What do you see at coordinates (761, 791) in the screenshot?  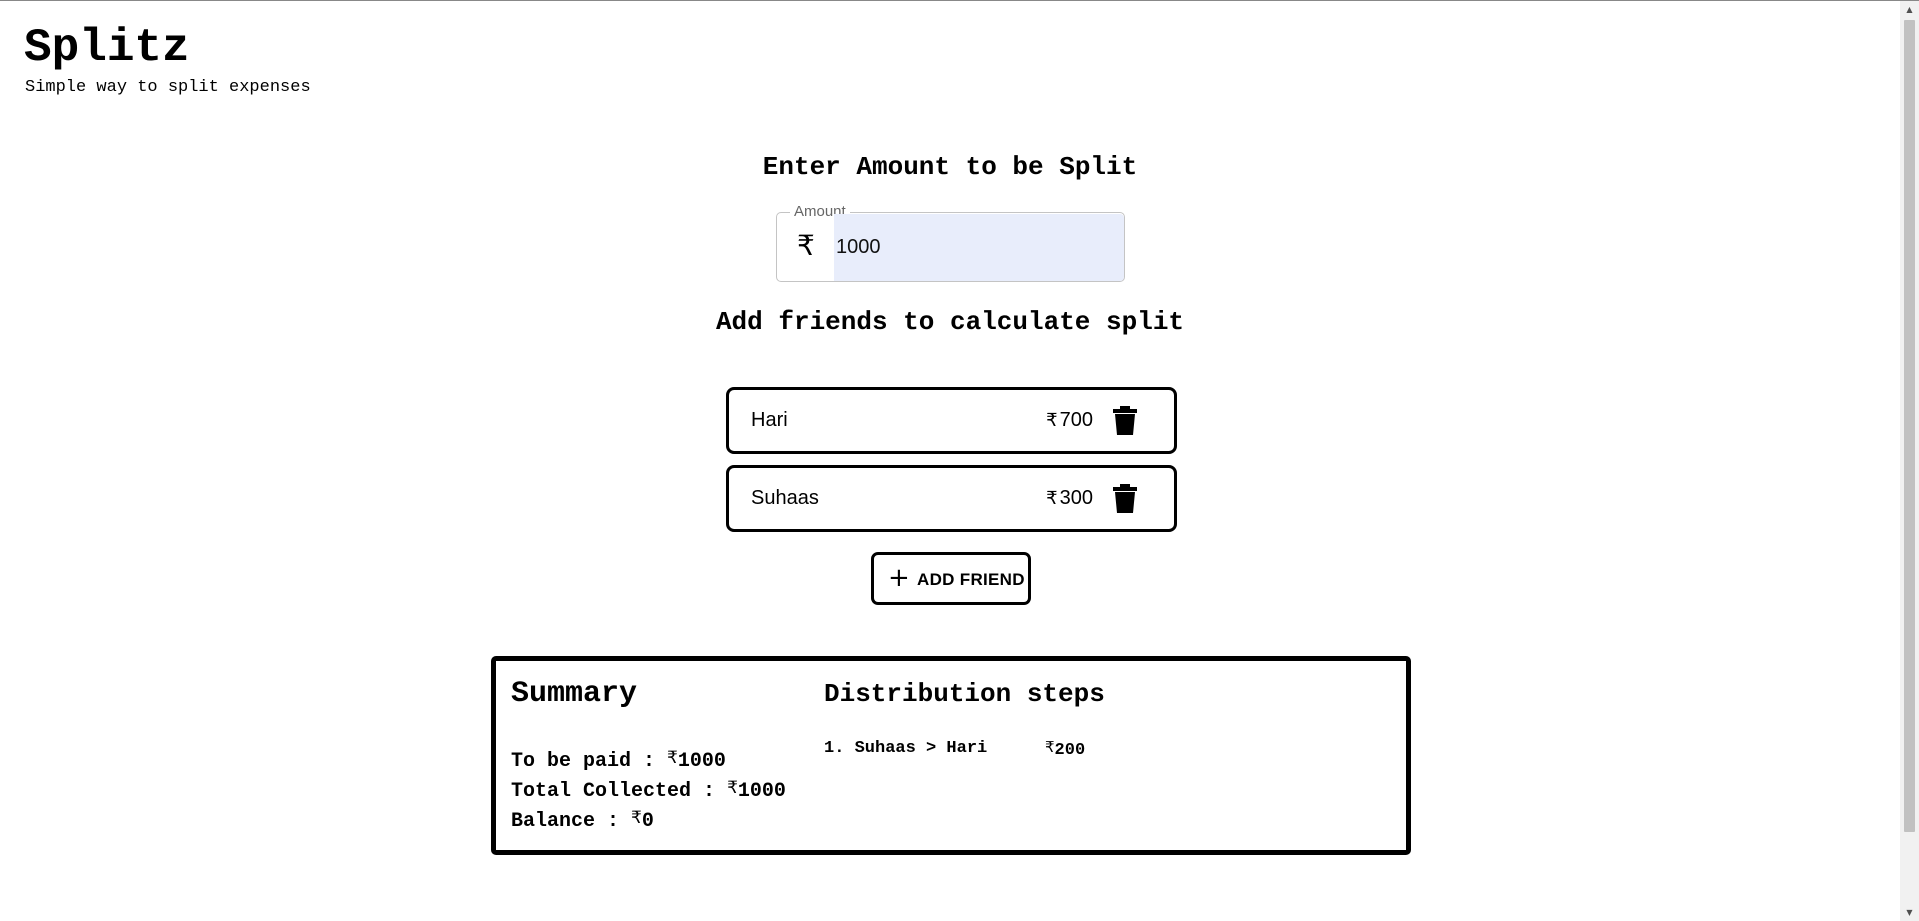 I see `total-collected-value: 1000` at bounding box center [761, 791].